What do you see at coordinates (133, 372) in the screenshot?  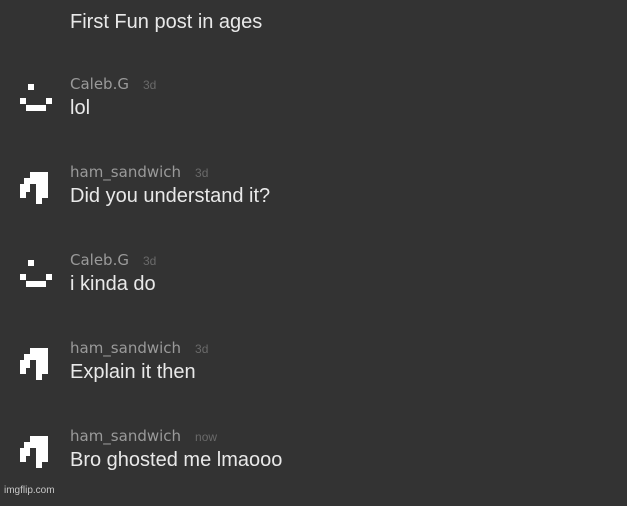 I see `comment-text: Explain it then` at bounding box center [133, 372].